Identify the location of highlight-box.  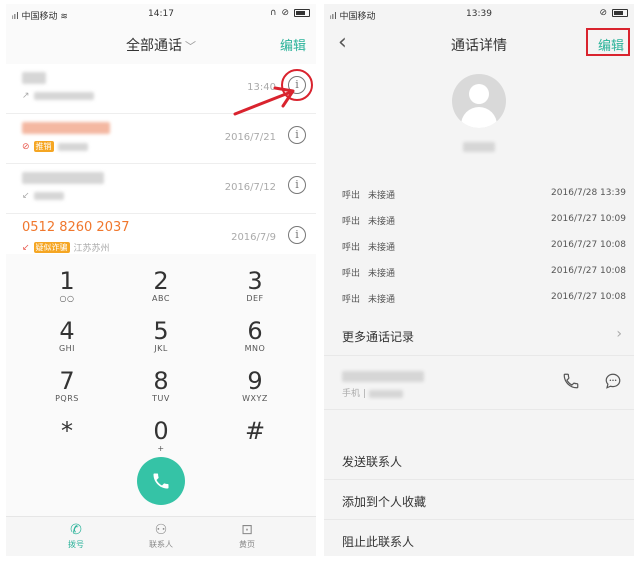
(608, 42).